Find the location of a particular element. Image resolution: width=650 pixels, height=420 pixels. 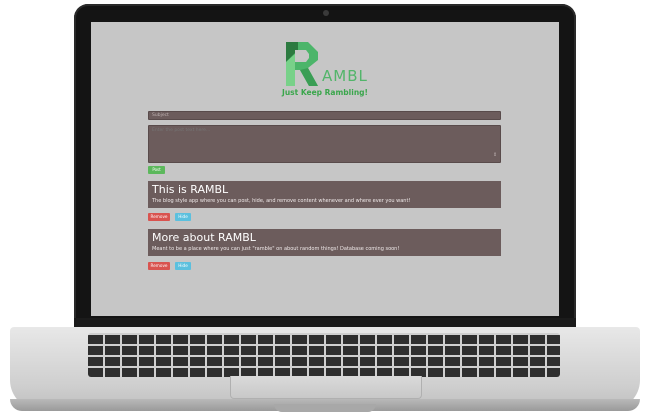

camera-icon is located at coordinates (326, 13).